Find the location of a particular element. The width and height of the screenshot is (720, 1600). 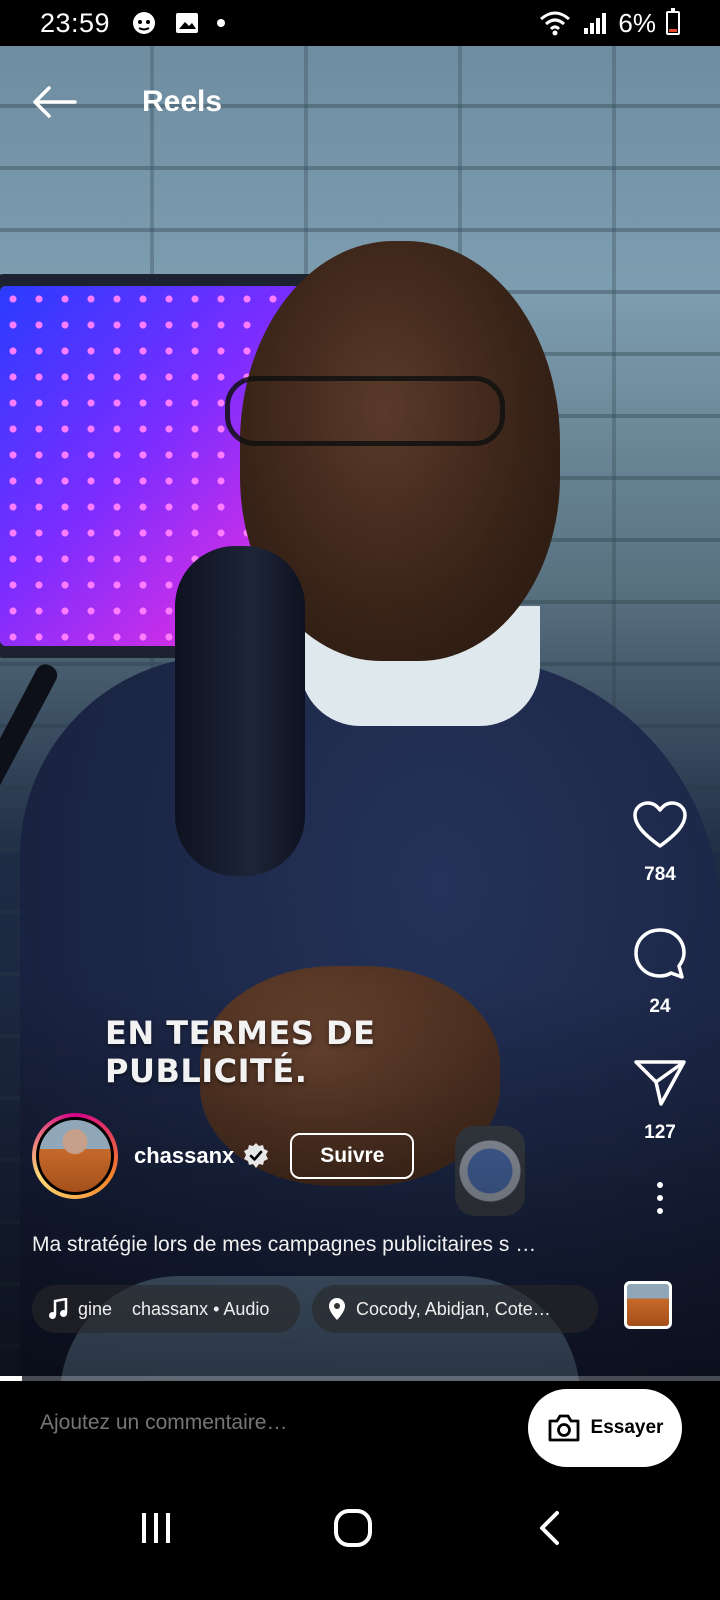

microphone is located at coordinates (240, 711).